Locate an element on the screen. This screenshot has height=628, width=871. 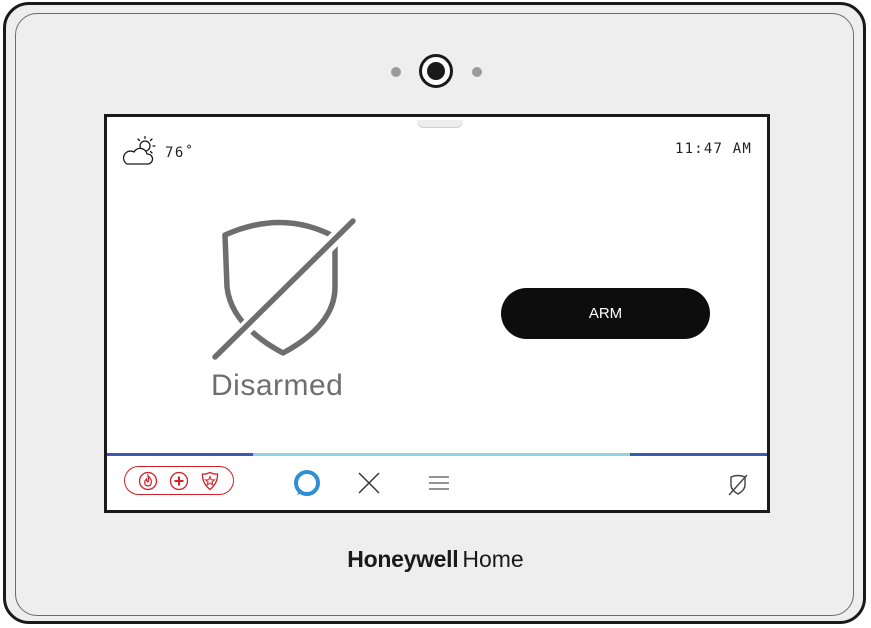
alexa-ring-icon is located at coordinates (307, 483).